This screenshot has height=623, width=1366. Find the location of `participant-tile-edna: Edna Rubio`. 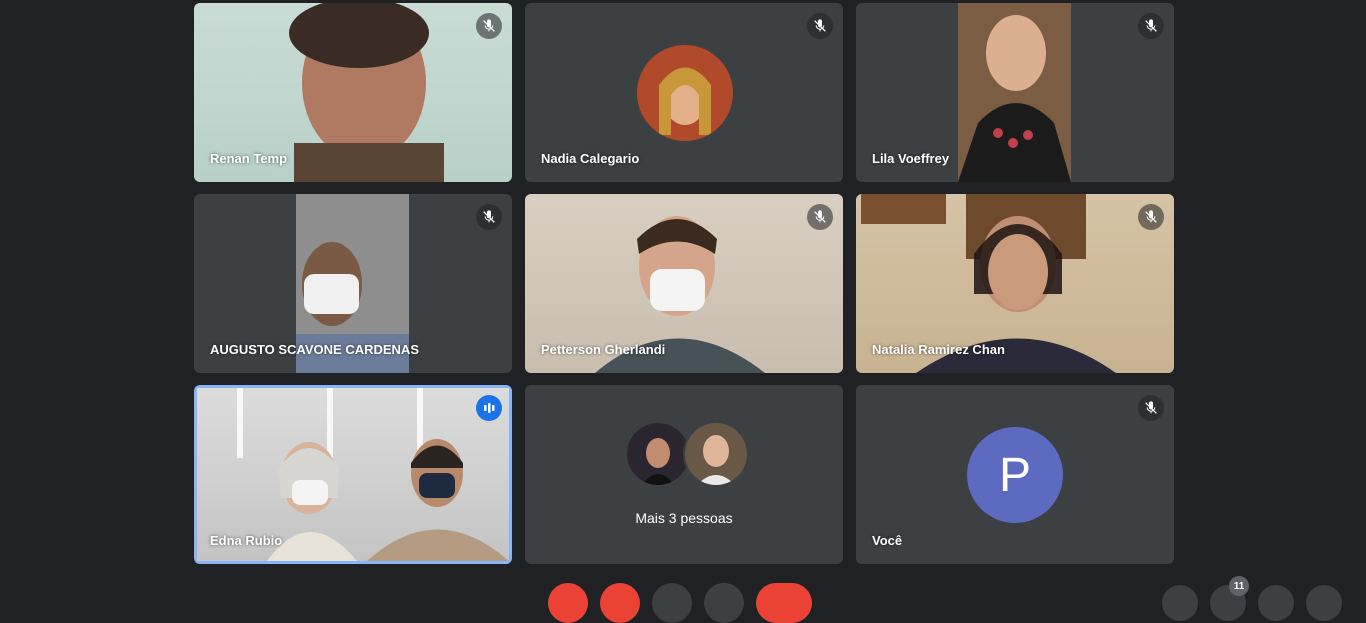

participant-tile-edna: Edna Rubio is located at coordinates (353, 474).